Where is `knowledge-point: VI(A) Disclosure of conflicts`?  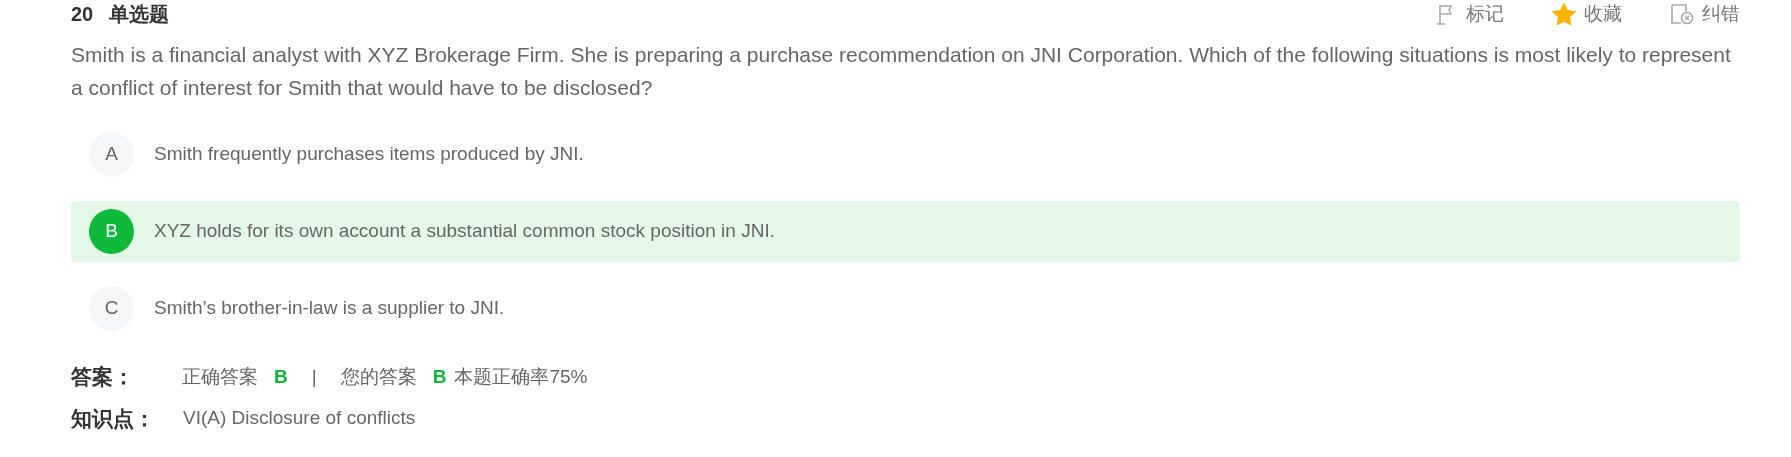 knowledge-point: VI(A) Disclosure of conflicts is located at coordinates (299, 418).